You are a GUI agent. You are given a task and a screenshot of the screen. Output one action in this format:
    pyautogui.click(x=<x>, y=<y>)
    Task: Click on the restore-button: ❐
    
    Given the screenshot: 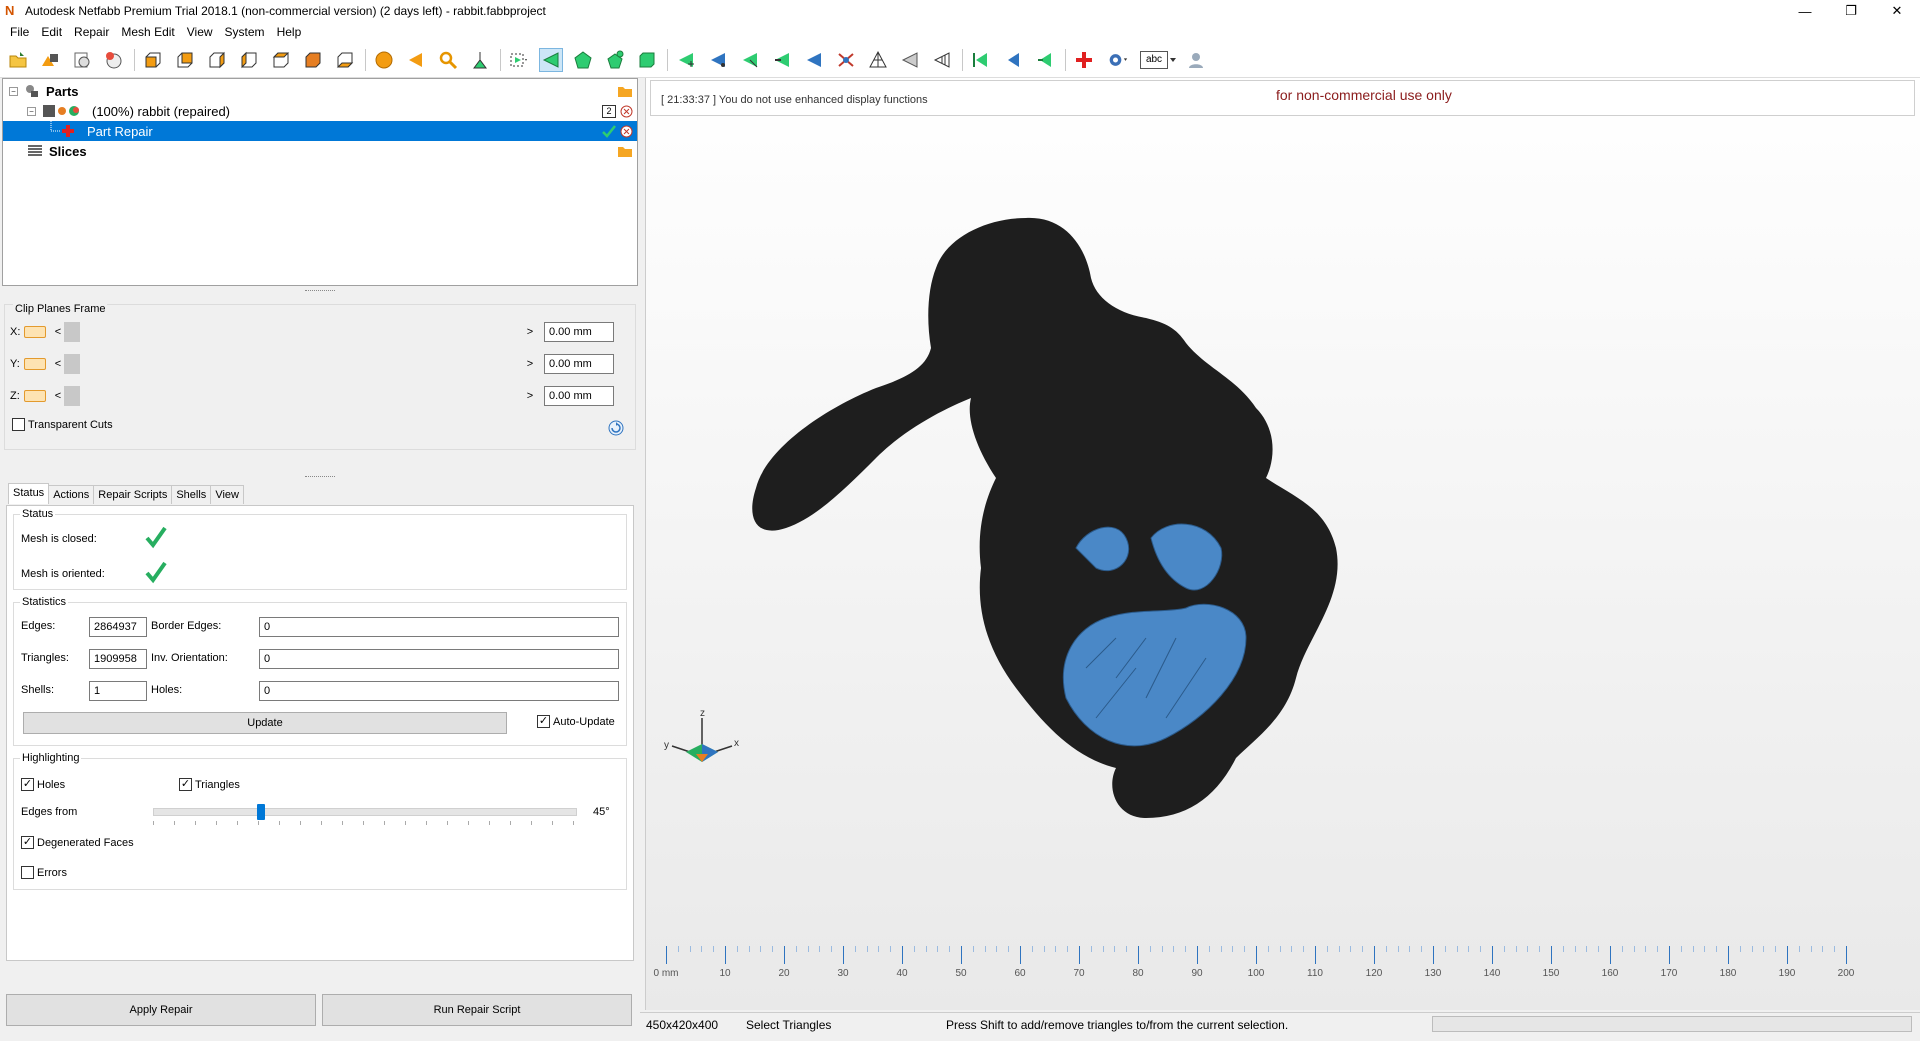 What is the action you would take?
    pyautogui.click(x=1851, y=11)
    